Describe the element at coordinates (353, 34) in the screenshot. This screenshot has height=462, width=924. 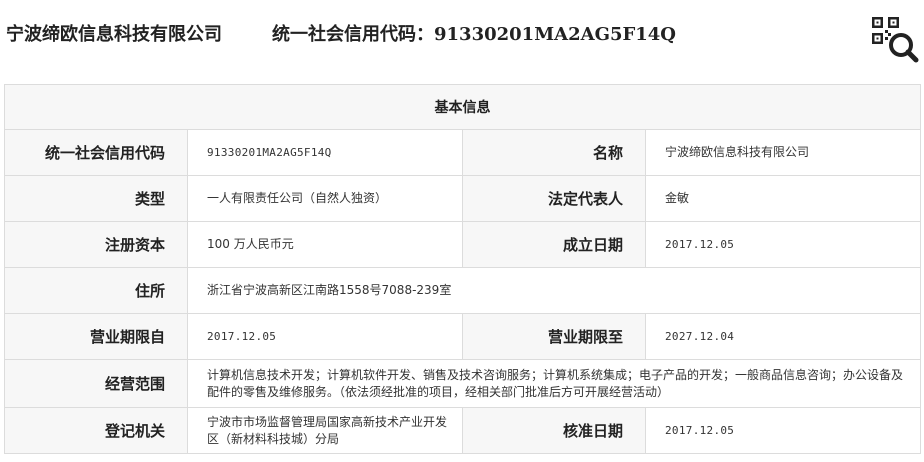
I see `credit-code-label: 统一社会信用代码：` at that location.